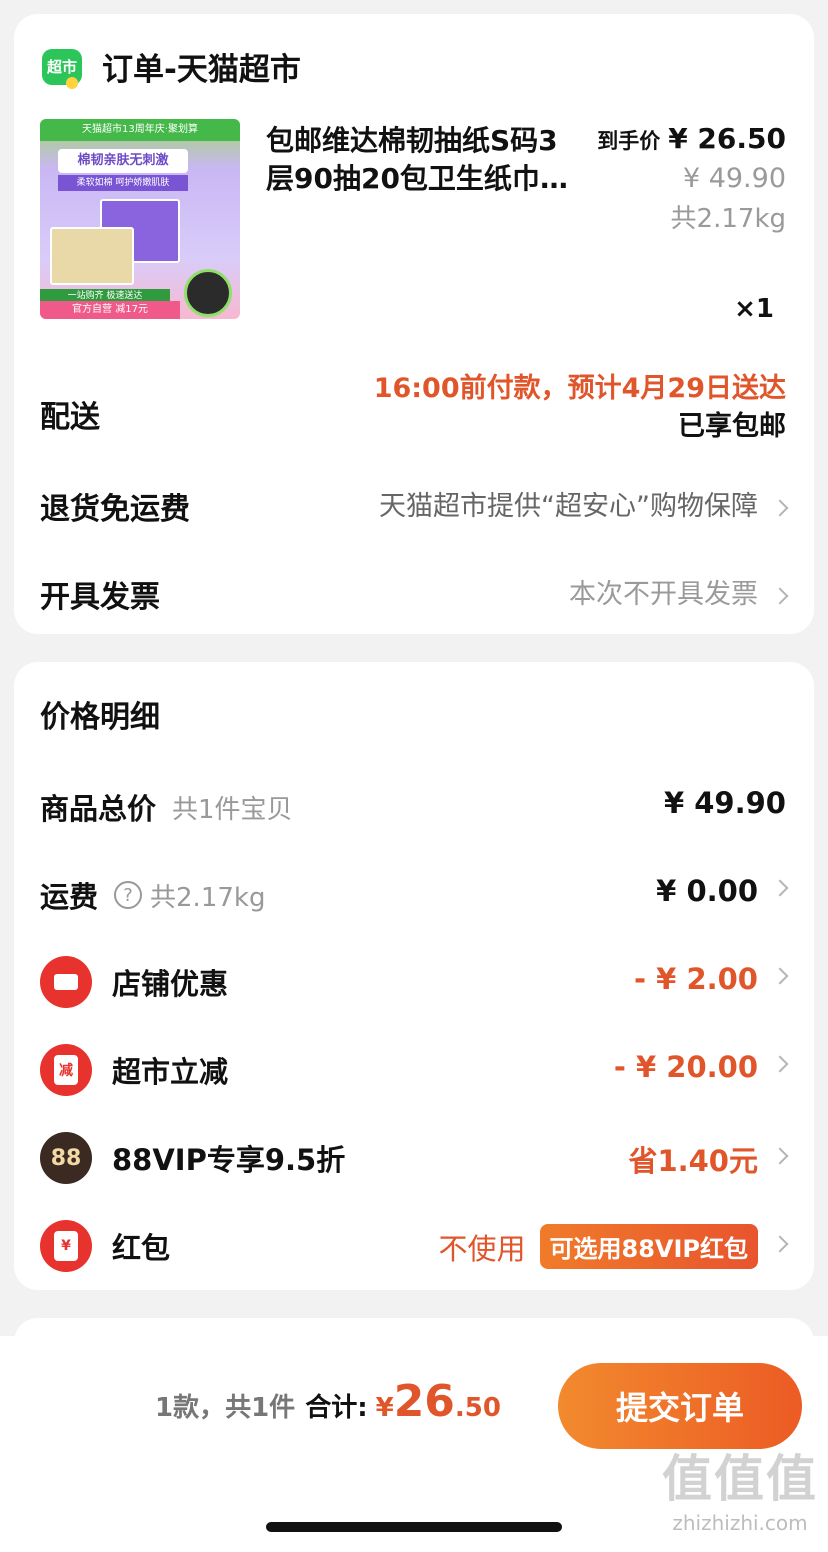 The image size is (828, 1552). What do you see at coordinates (110, 310) in the screenshot?
I see `product-image-bottom: 官方自营 减17元` at bounding box center [110, 310].